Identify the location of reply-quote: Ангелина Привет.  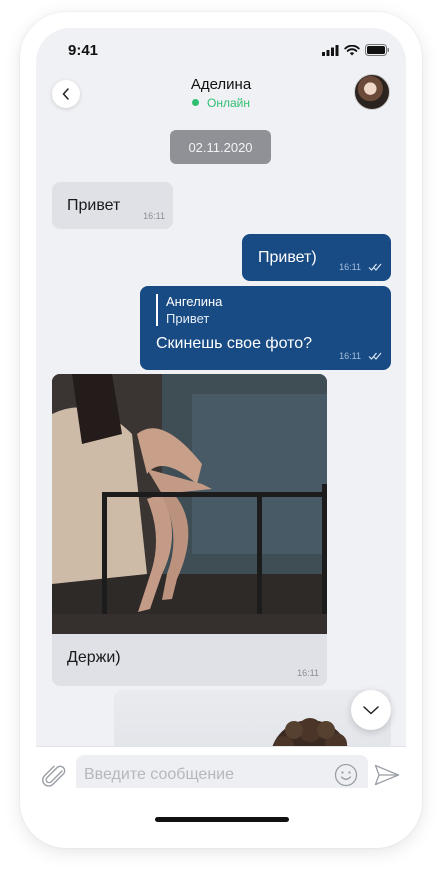
(189, 310).